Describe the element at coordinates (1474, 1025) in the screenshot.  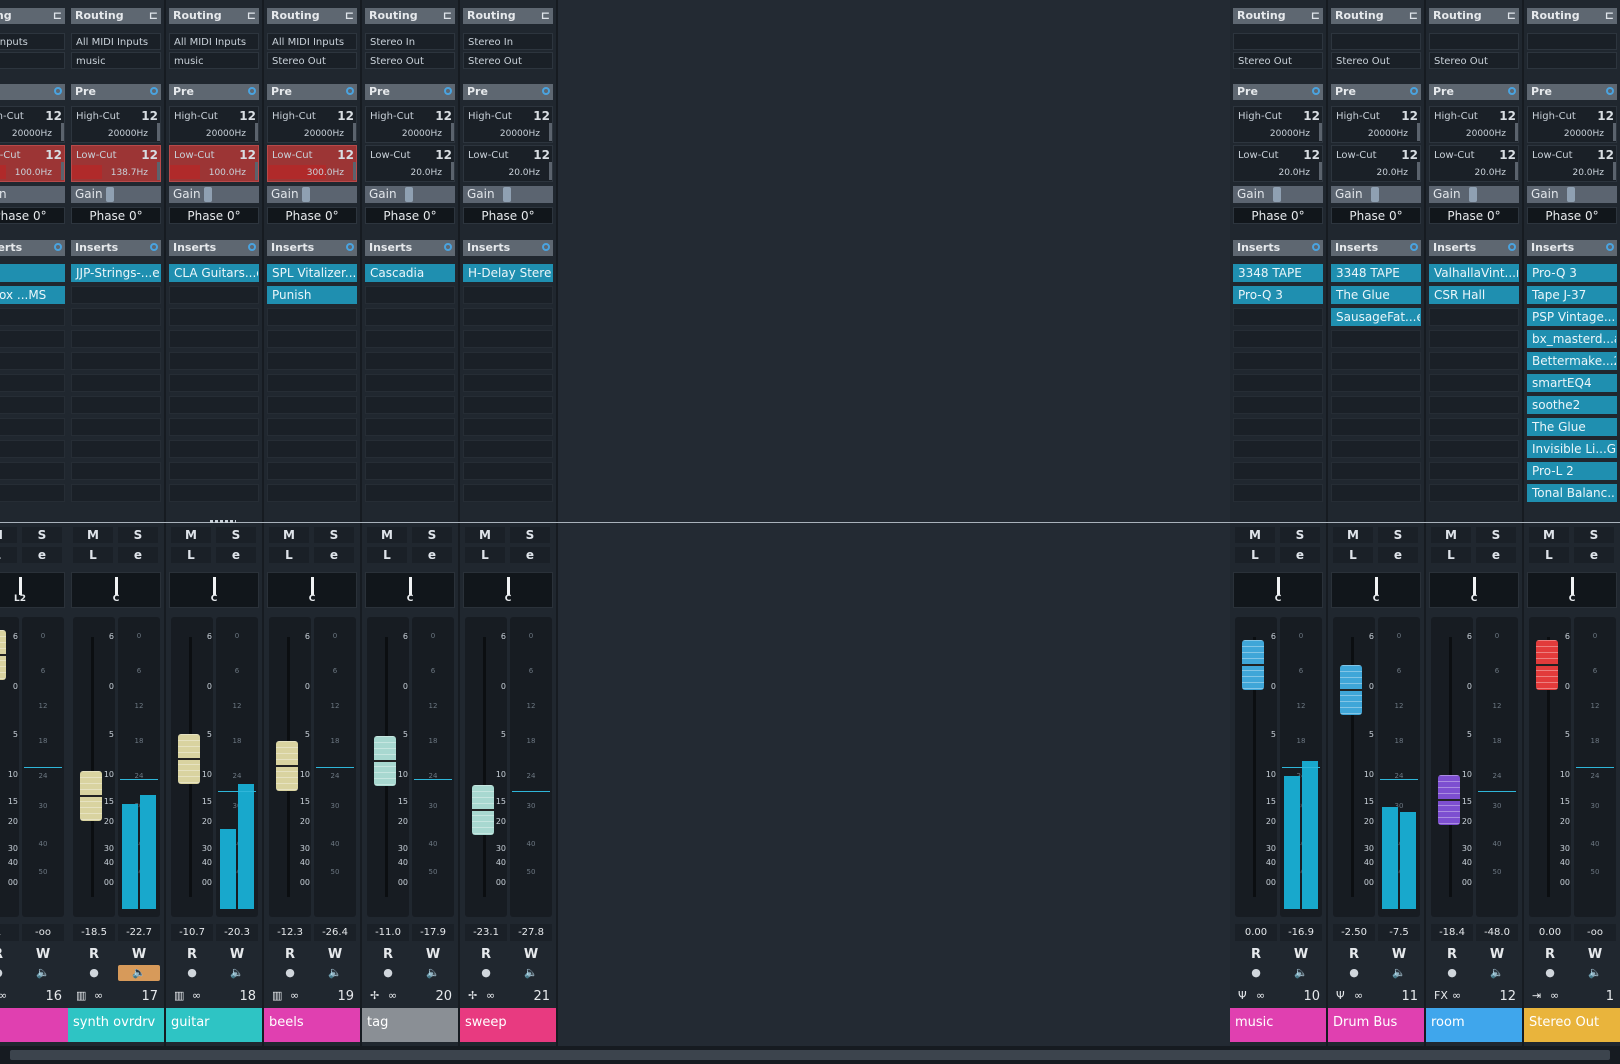
I see `channel-name: room` at that location.